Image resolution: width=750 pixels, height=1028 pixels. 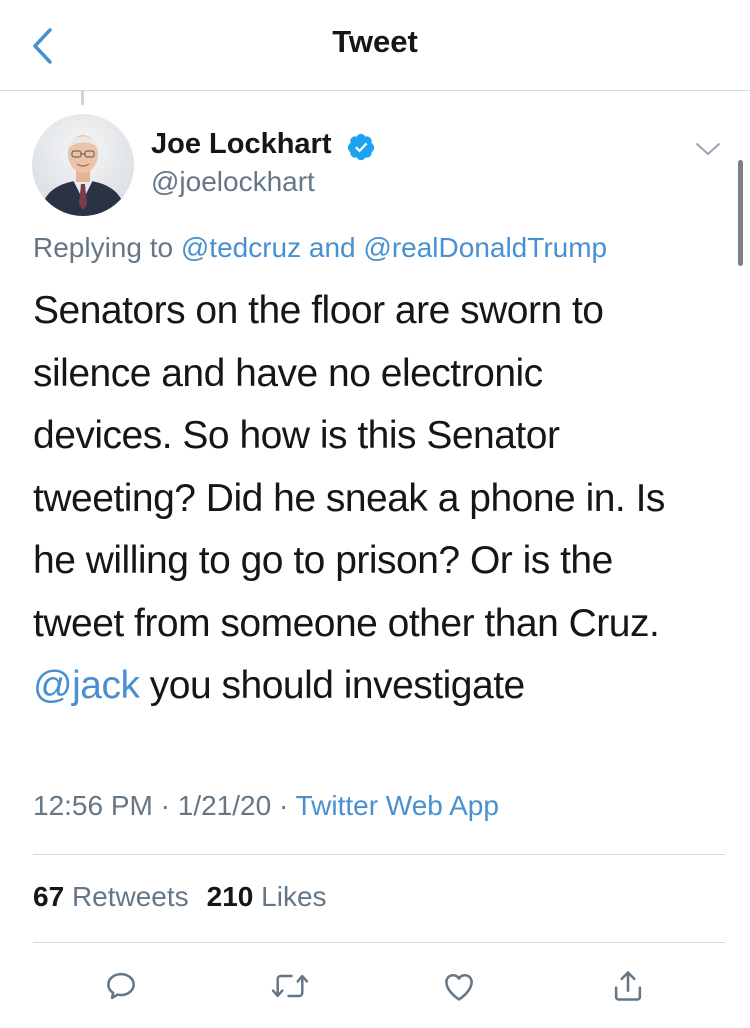 I want to click on avatar-image, so click(x=83, y=165).